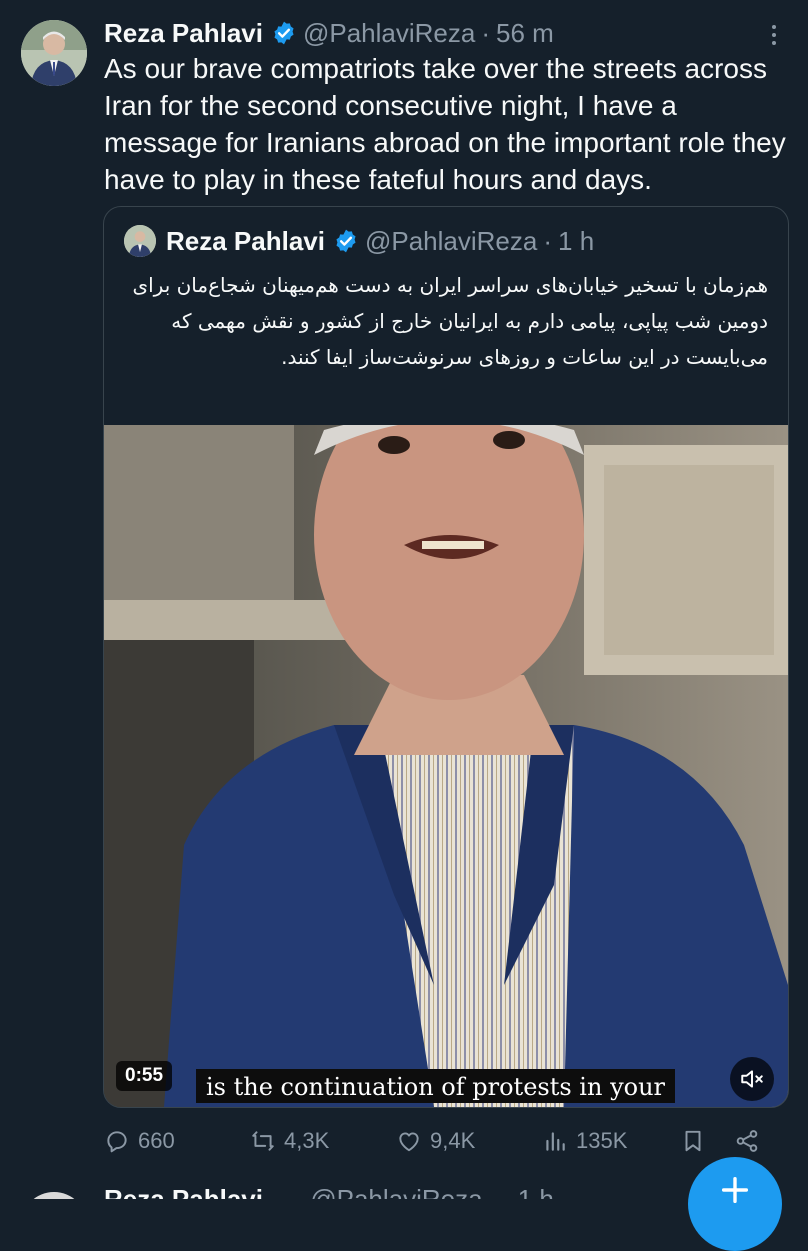 The image size is (808, 1251). What do you see at coordinates (245, 240) in the screenshot?
I see `quoted-author-name: Reza Pahlavi` at bounding box center [245, 240].